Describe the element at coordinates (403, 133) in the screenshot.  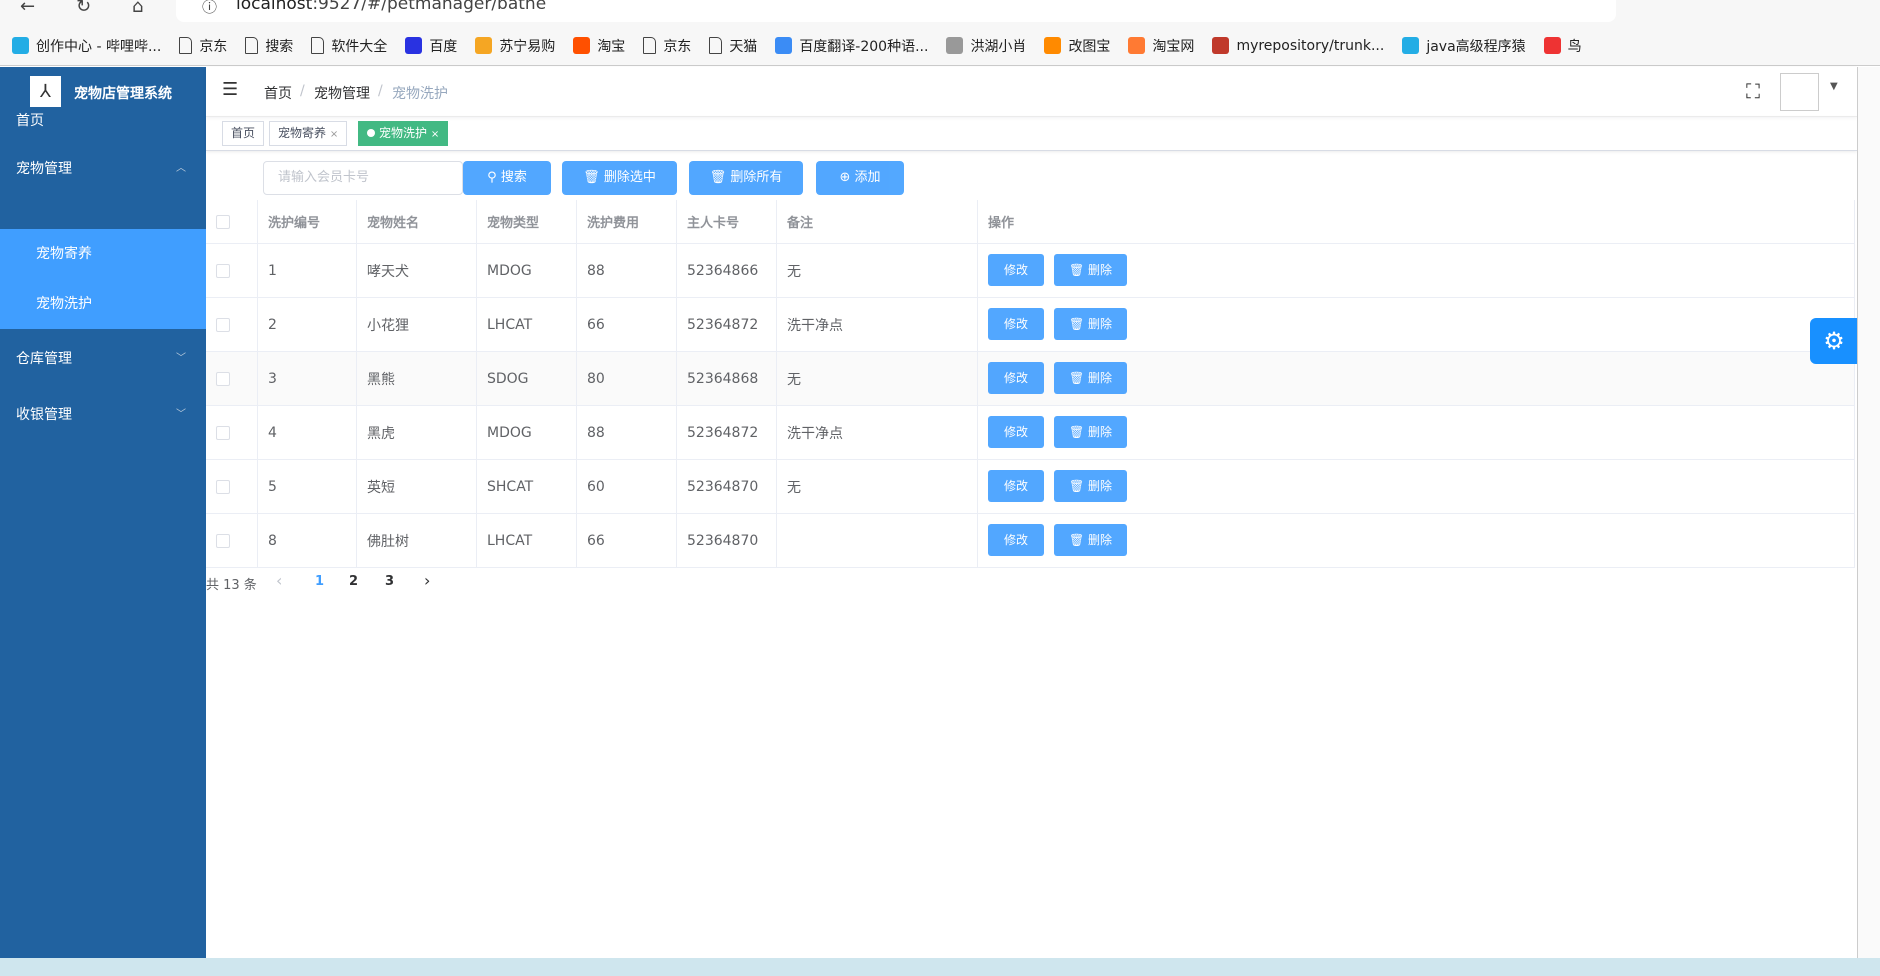
I see `tag-pet-bathe: 宠物洗护 ×` at that location.